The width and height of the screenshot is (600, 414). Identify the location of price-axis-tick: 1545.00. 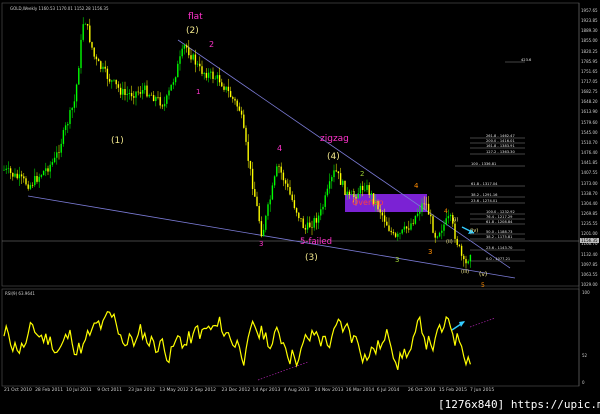
(589, 132).